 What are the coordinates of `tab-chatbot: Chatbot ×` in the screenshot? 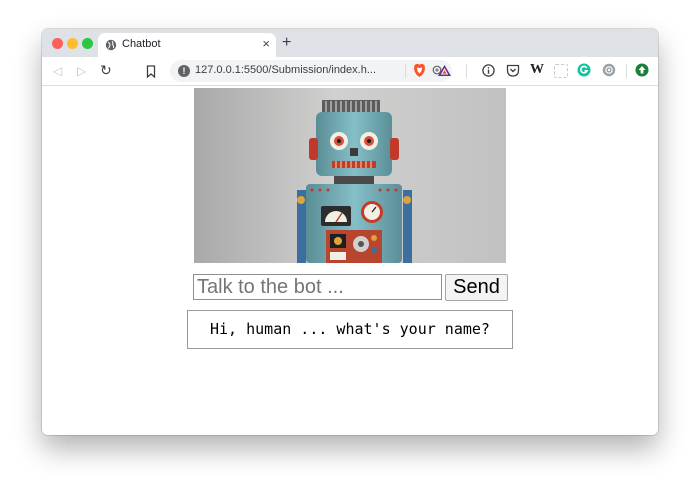 It's located at (187, 45).